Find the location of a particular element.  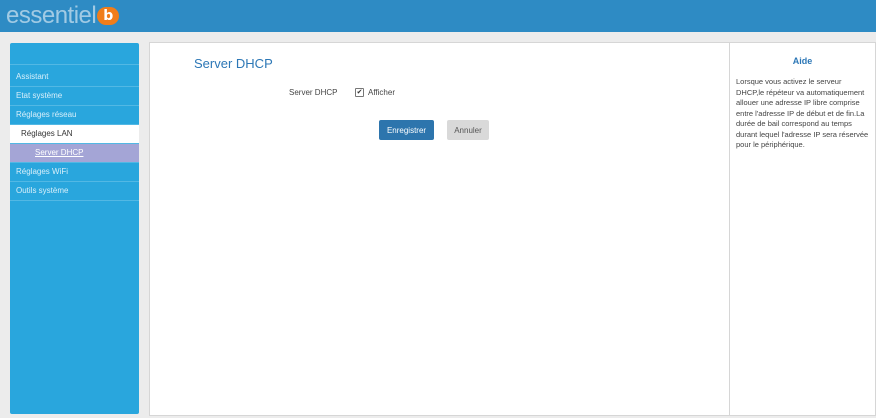

sidebar-header is located at coordinates (74, 54).